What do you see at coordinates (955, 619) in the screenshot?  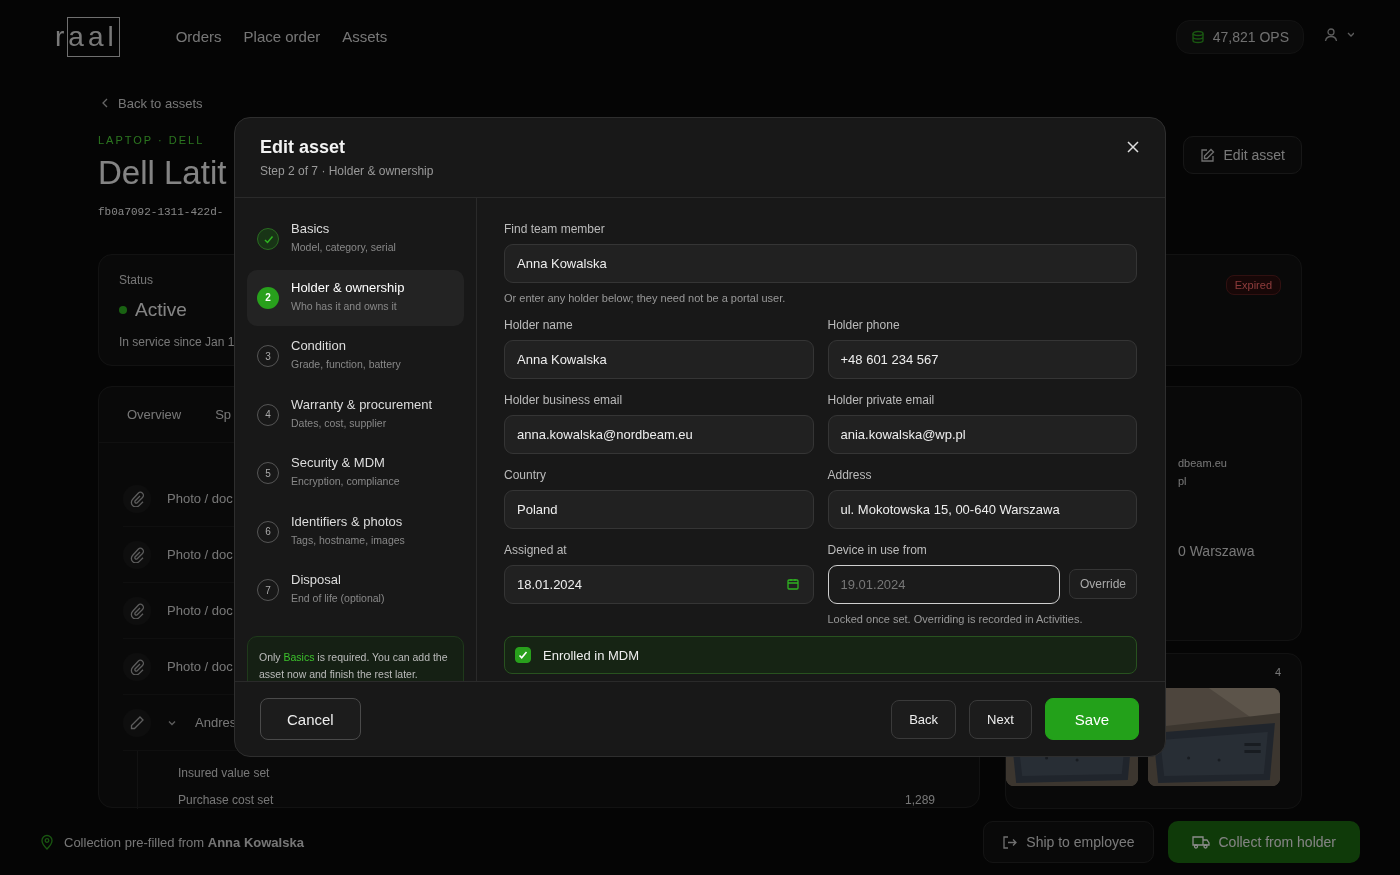 I see `field-hint: Locked once set. Overriding is recorded in Activities.` at bounding box center [955, 619].